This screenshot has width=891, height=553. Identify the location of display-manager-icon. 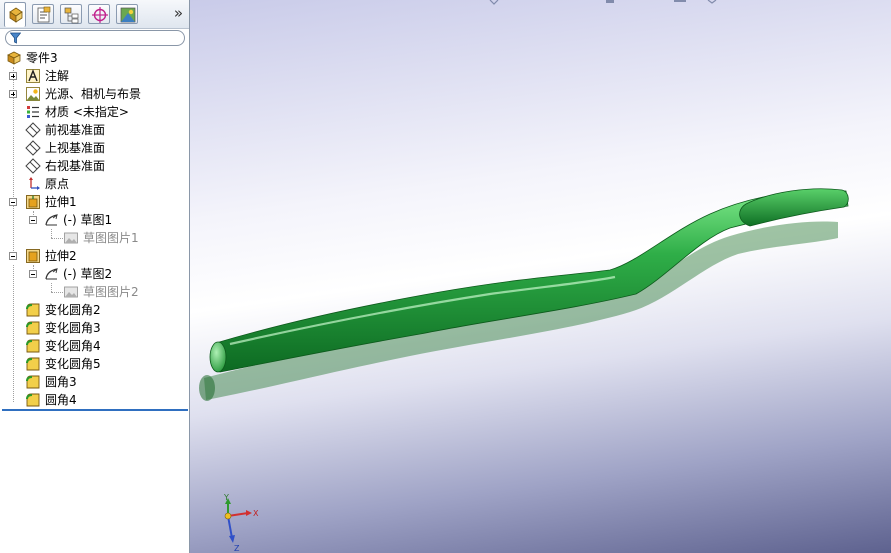
(128, 15).